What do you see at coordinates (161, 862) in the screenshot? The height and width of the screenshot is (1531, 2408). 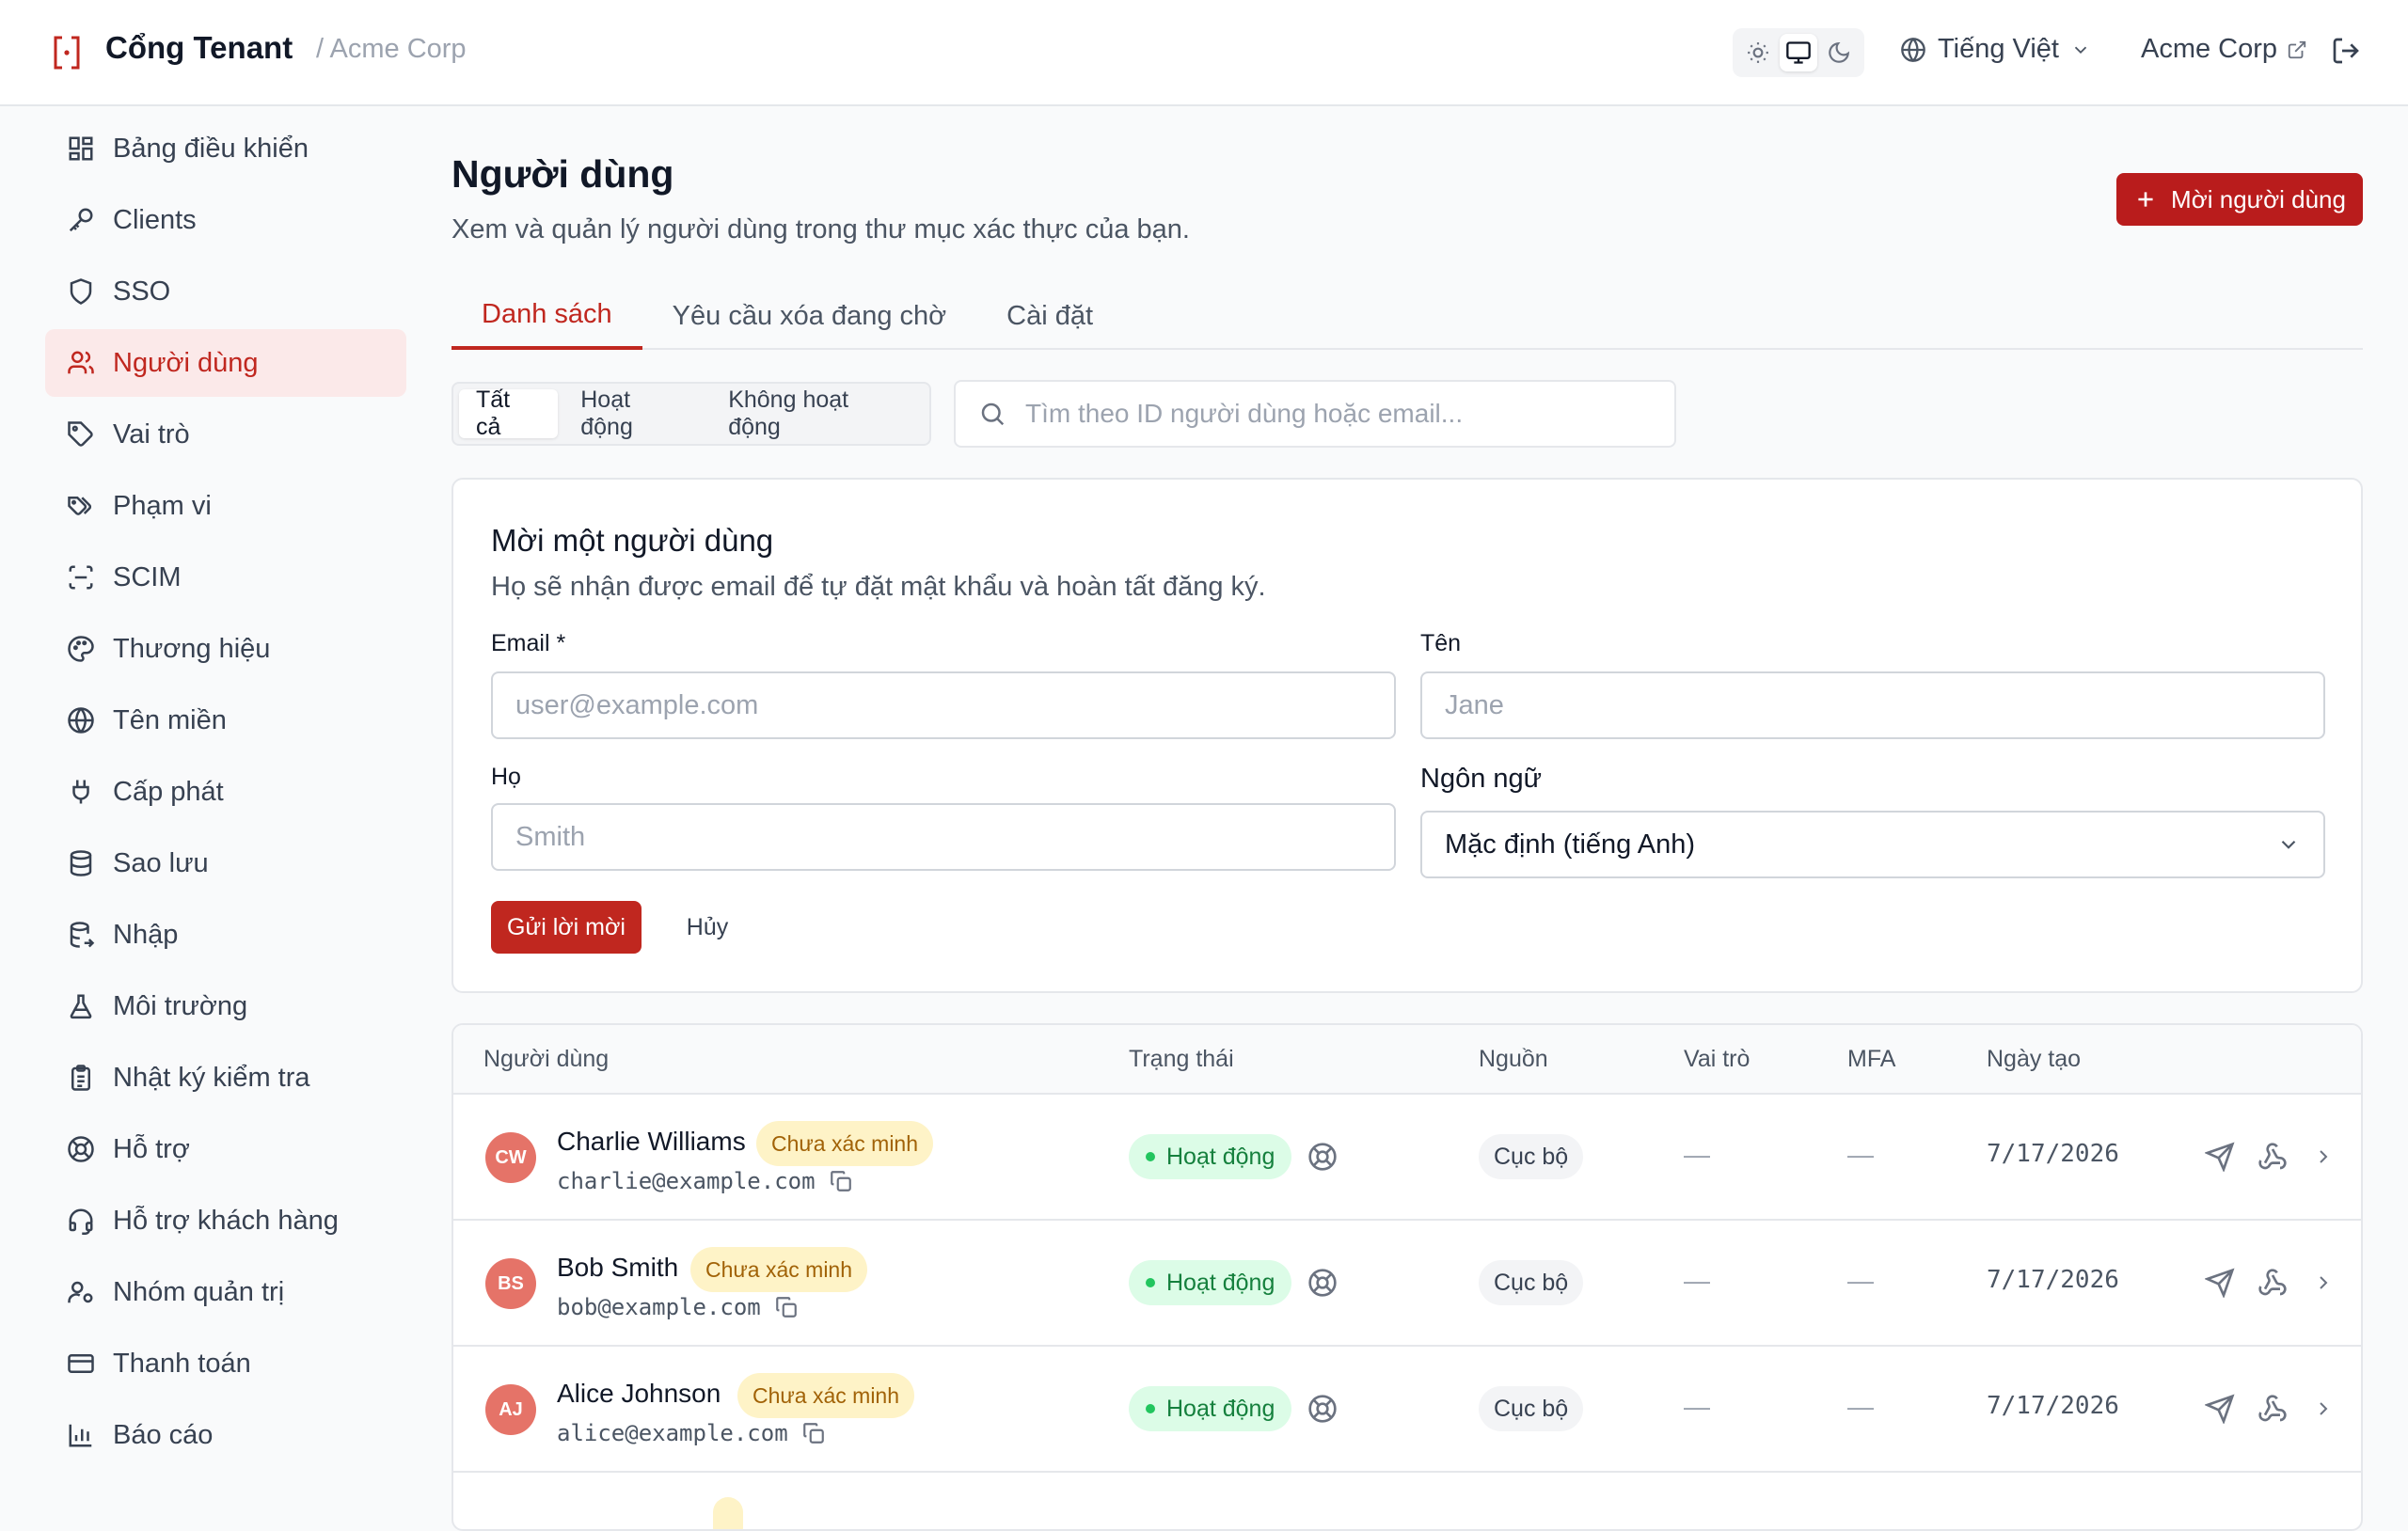 I see `sidebar-item-label: Sao lưu` at bounding box center [161, 862].